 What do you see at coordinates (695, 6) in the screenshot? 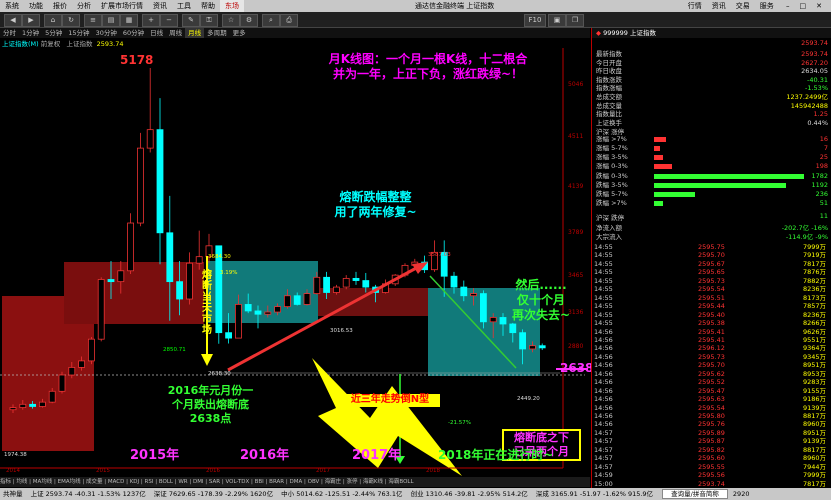
I see `menu-market: 行情` at bounding box center [695, 6].